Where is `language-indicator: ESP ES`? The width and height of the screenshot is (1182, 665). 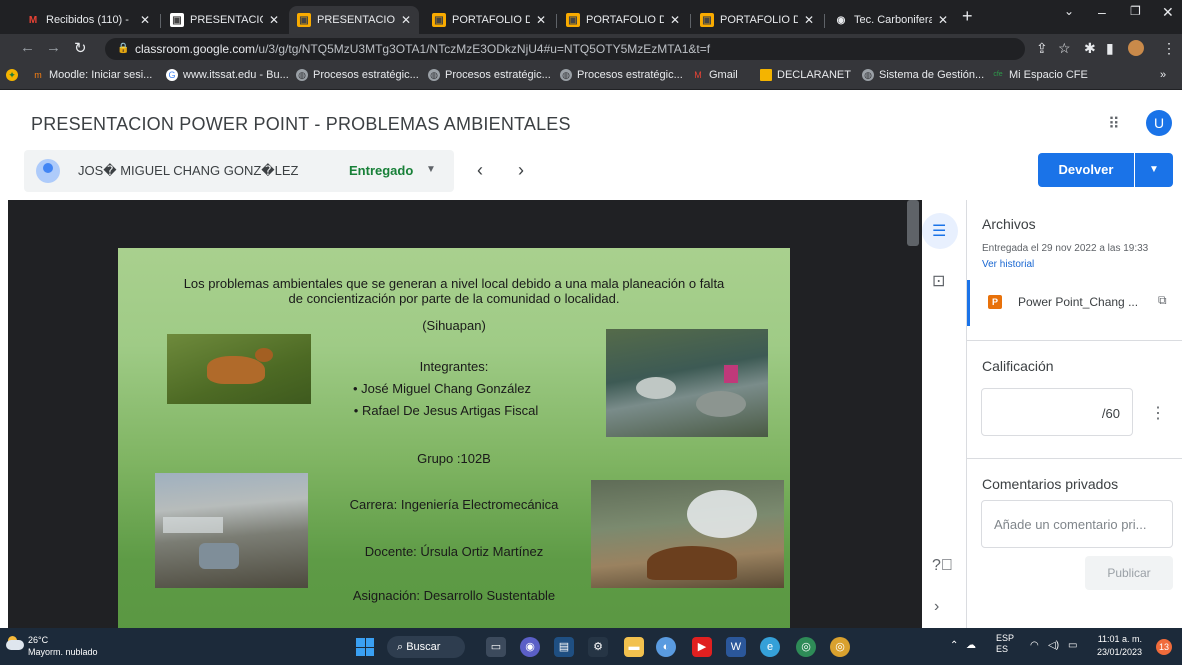 language-indicator: ESP ES is located at coordinates (1005, 644).